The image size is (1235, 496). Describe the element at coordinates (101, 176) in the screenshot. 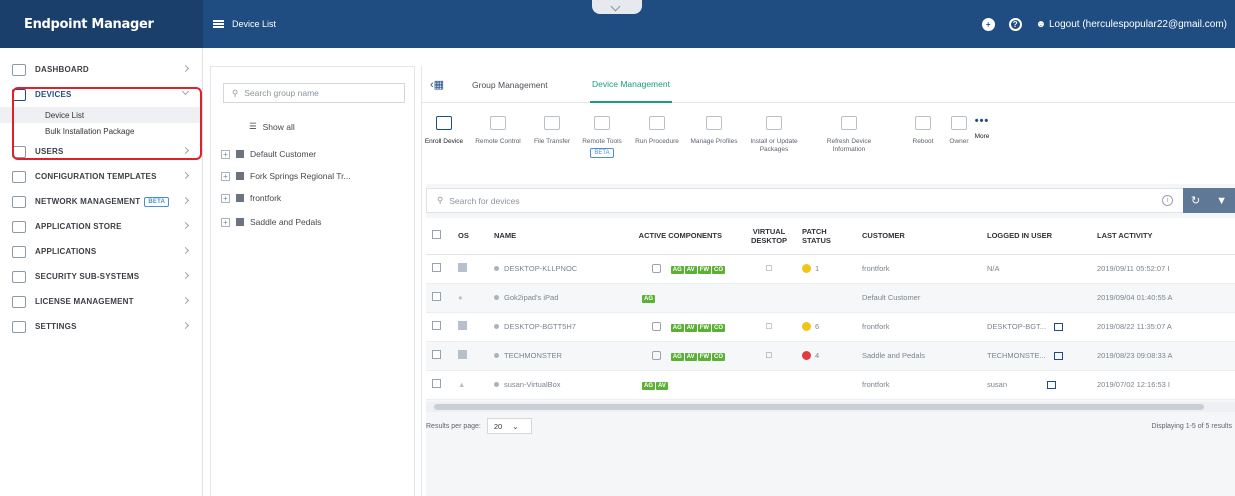

I see `sidebar-item-configuration-templates: CONFIGURATION TEMPLATES` at that location.